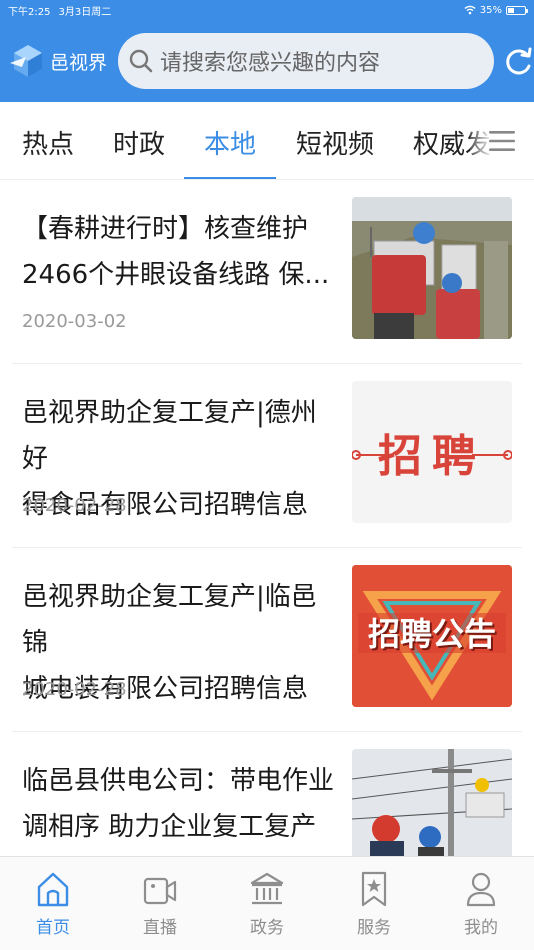 This screenshot has height=950, width=534. What do you see at coordinates (165, 229) in the screenshot?
I see `news-title-line: 【春耕进行时】核查维护` at bounding box center [165, 229].